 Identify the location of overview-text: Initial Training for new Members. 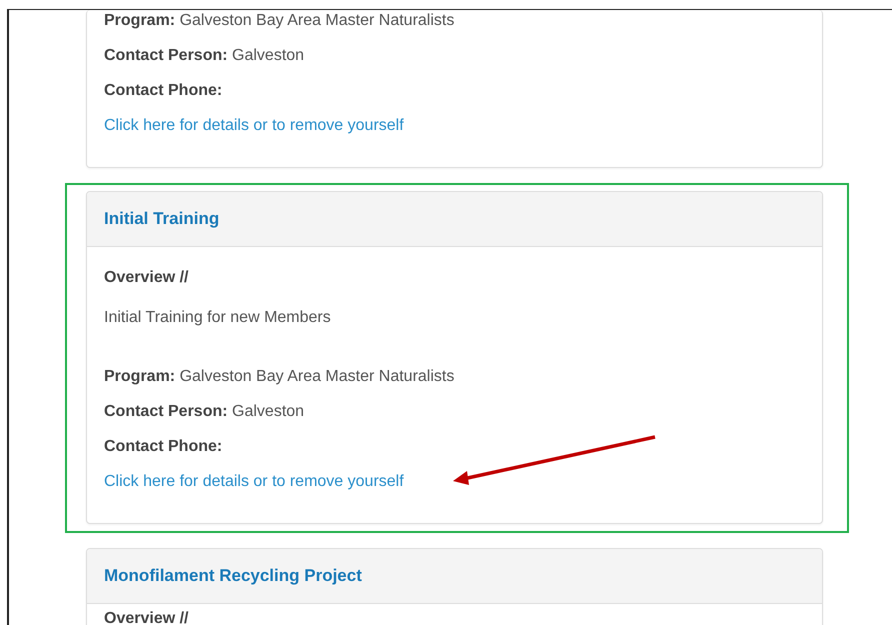
(218, 318).